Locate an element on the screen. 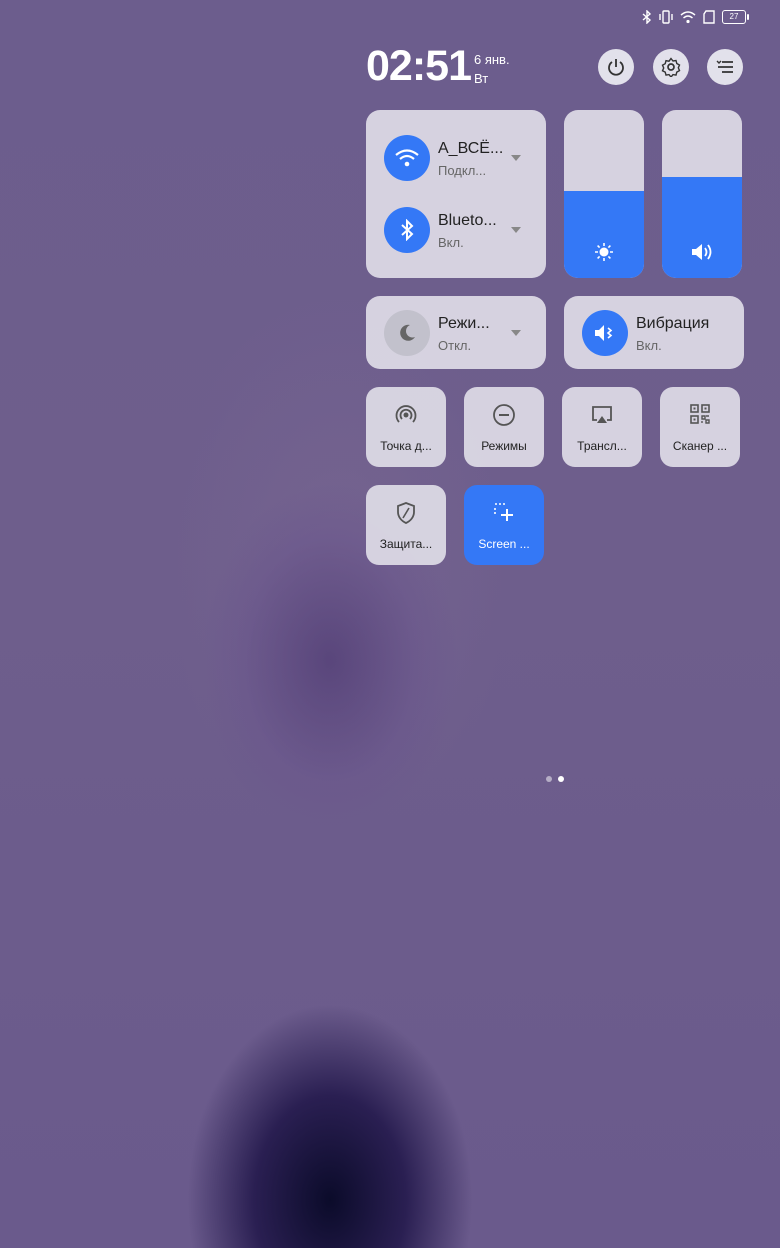 The width and height of the screenshot is (780, 1248). gear-icon is located at coordinates (671, 67).